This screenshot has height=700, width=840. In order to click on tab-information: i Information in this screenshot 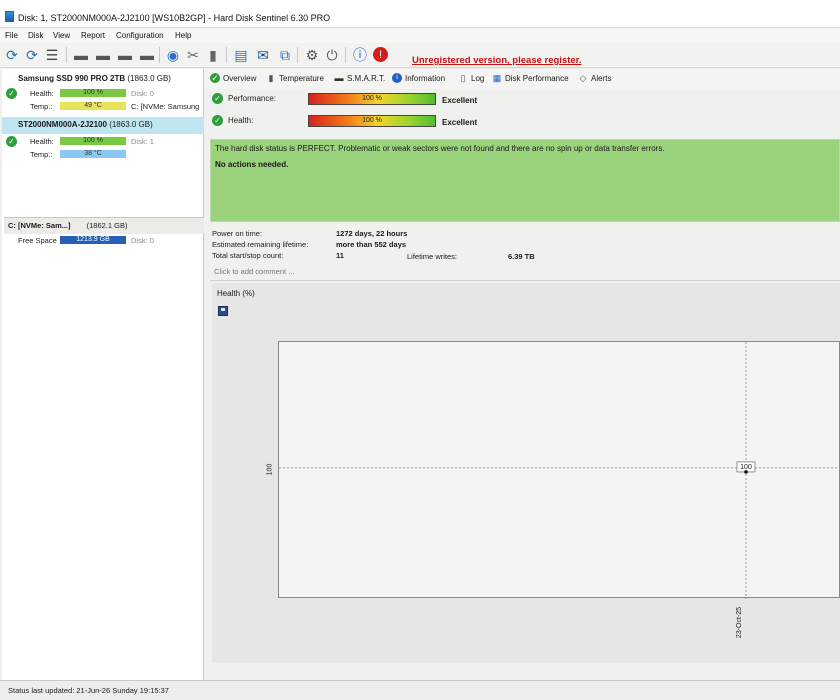, I will do `click(418, 78)`.